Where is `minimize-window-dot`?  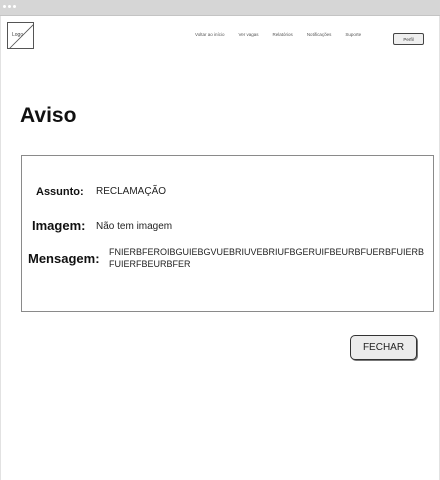
minimize-window-dot is located at coordinates (9, 6).